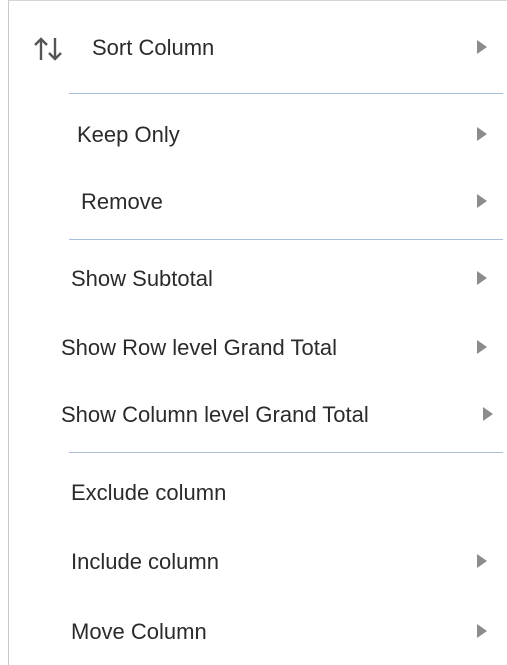 This screenshot has width=507, height=665. I want to click on menu-item-show-subtotal: Show Subtotal, so click(258, 279).